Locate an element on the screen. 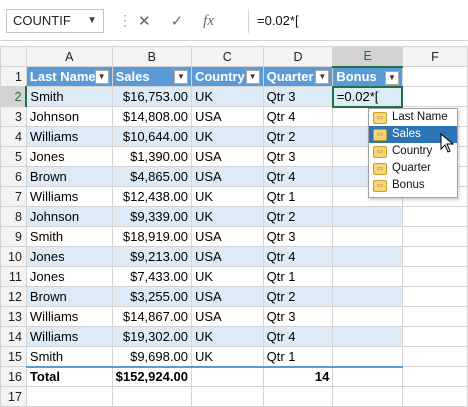  total-quarter-count: 14 is located at coordinates (298, 376).